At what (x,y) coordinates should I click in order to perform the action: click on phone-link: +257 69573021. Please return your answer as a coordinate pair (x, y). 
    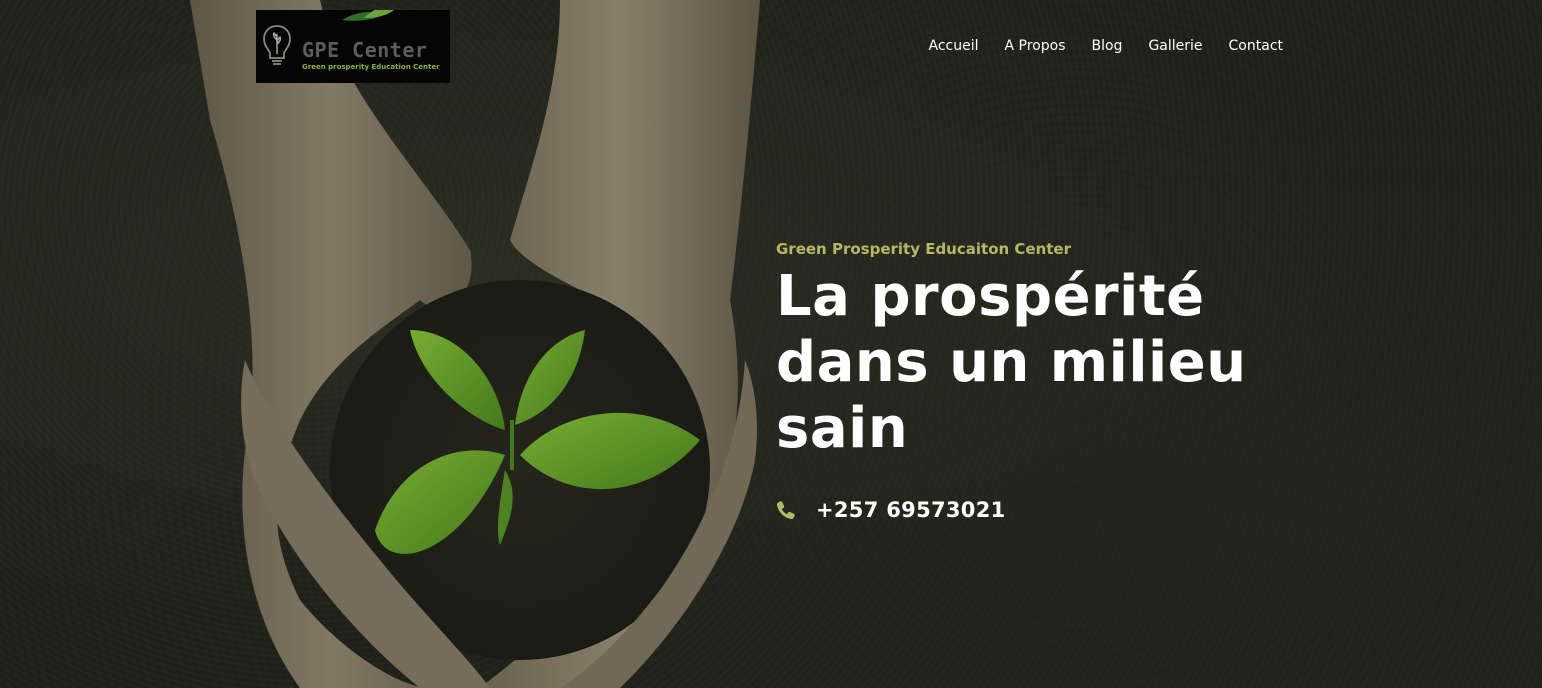
    Looking at the image, I should click on (1056, 510).